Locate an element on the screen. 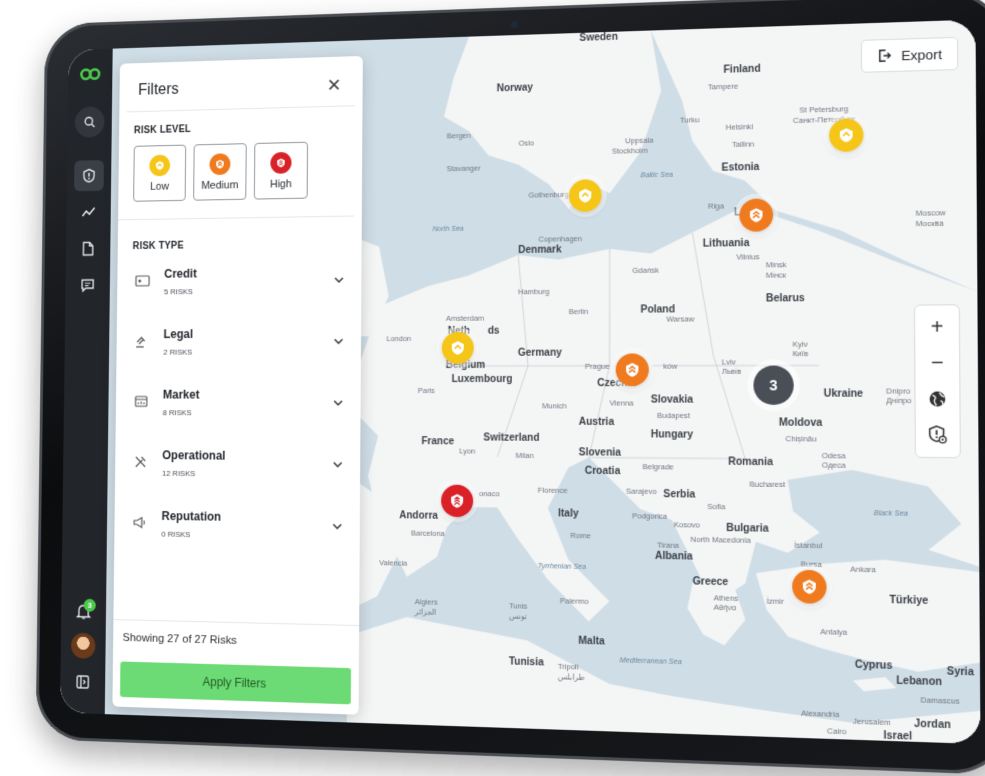  map-label: Dnipro is located at coordinates (898, 390).